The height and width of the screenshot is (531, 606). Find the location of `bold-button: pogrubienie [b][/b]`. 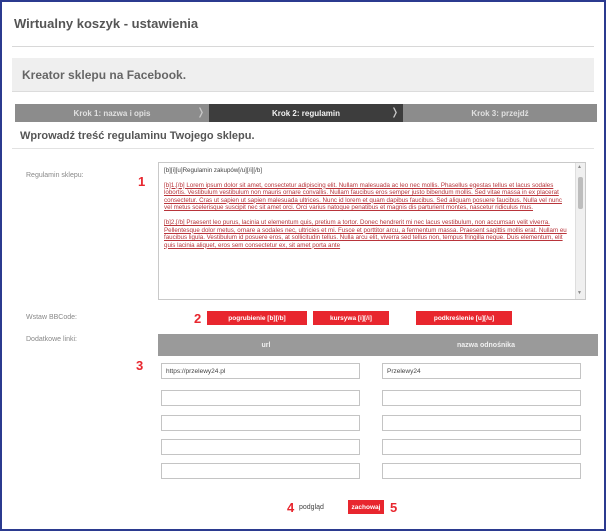

bold-button: pogrubienie [b][/b] is located at coordinates (257, 318).